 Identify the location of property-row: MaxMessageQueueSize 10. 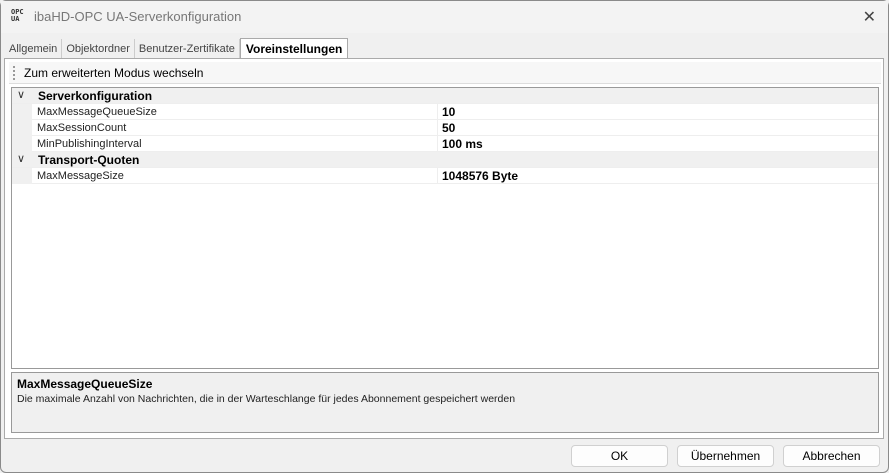
(445, 112).